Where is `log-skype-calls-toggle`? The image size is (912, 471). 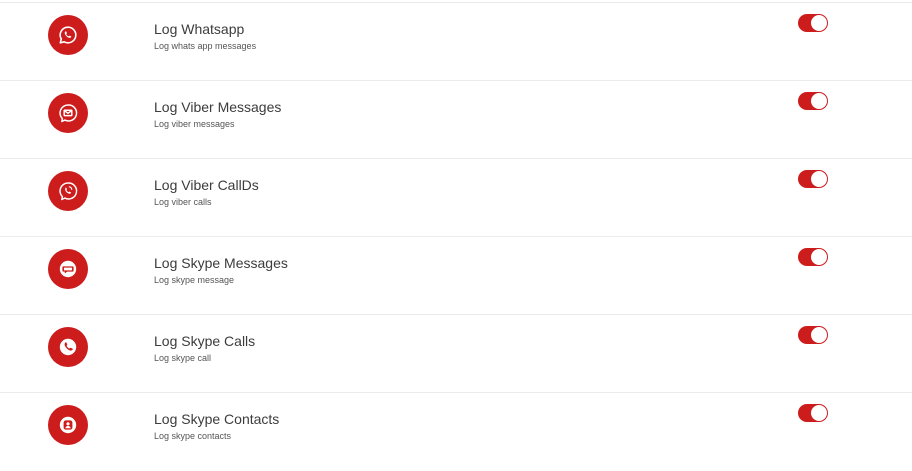 log-skype-calls-toggle is located at coordinates (813, 335).